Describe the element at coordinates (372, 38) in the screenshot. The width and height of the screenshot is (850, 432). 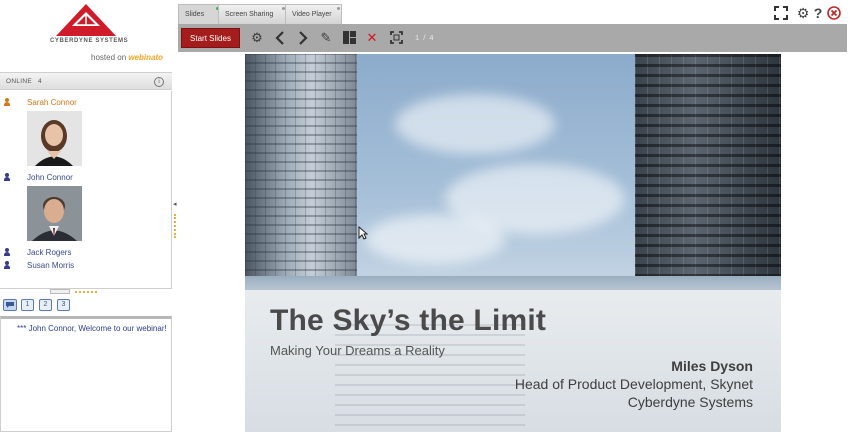
I see `delete-icon: ✕` at that location.